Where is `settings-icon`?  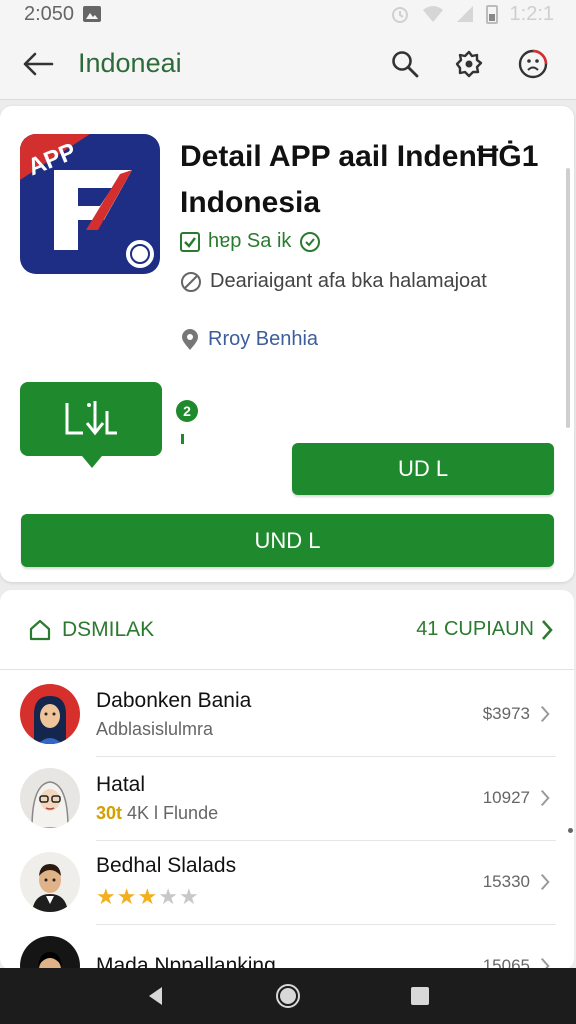
settings-icon is located at coordinates (469, 63).